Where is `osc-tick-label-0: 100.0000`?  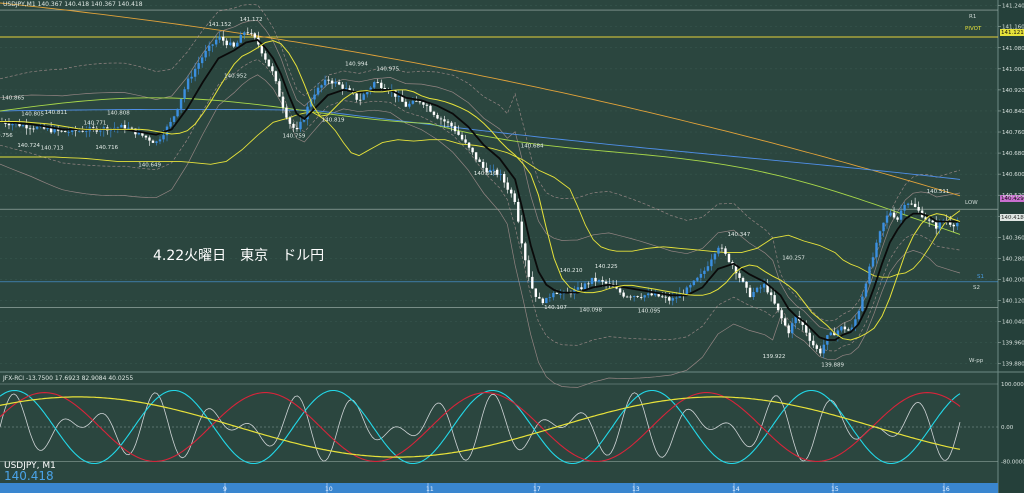 osc-tick-label-0: 100.0000 is located at coordinates (1012, 385).